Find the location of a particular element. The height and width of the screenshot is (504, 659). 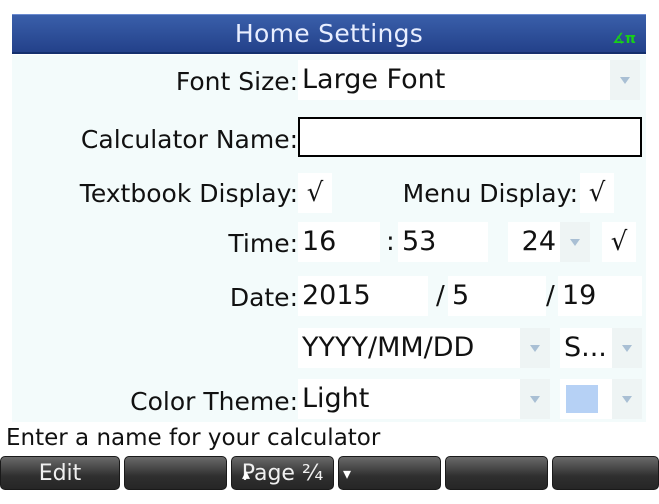

textbook-display-label: Textbook Display: is located at coordinates (188, 193).